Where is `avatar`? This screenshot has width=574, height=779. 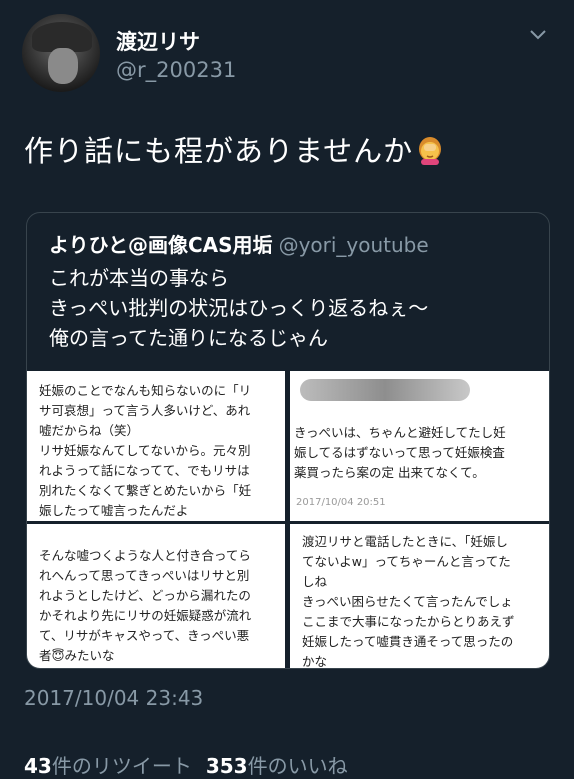 avatar is located at coordinates (61, 53).